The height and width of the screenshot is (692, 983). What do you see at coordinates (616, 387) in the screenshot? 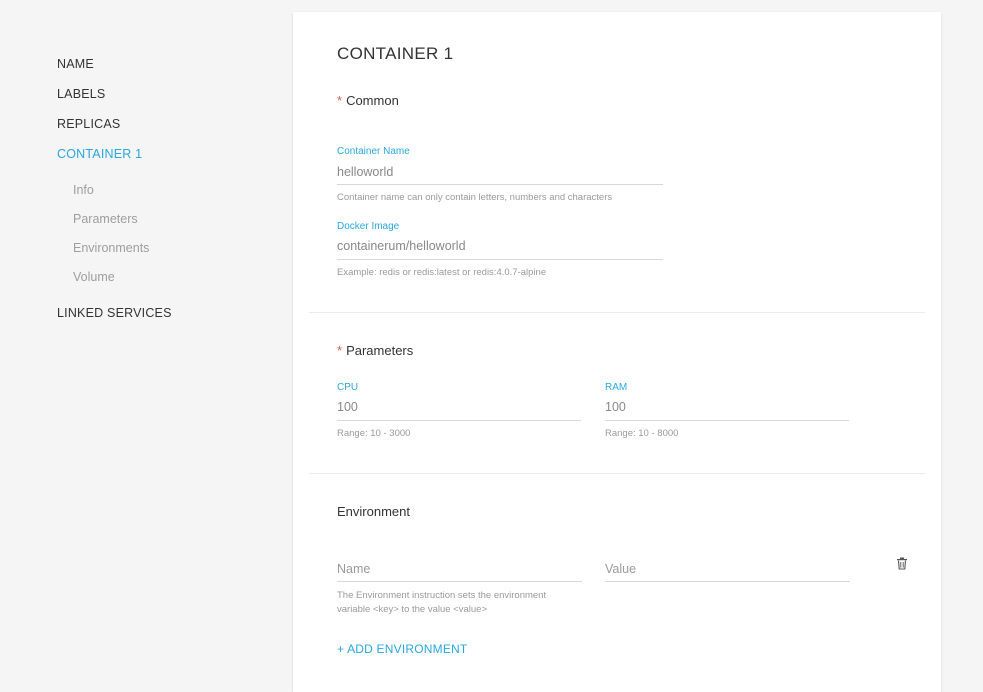
I see `ram-label: RAM` at bounding box center [616, 387].